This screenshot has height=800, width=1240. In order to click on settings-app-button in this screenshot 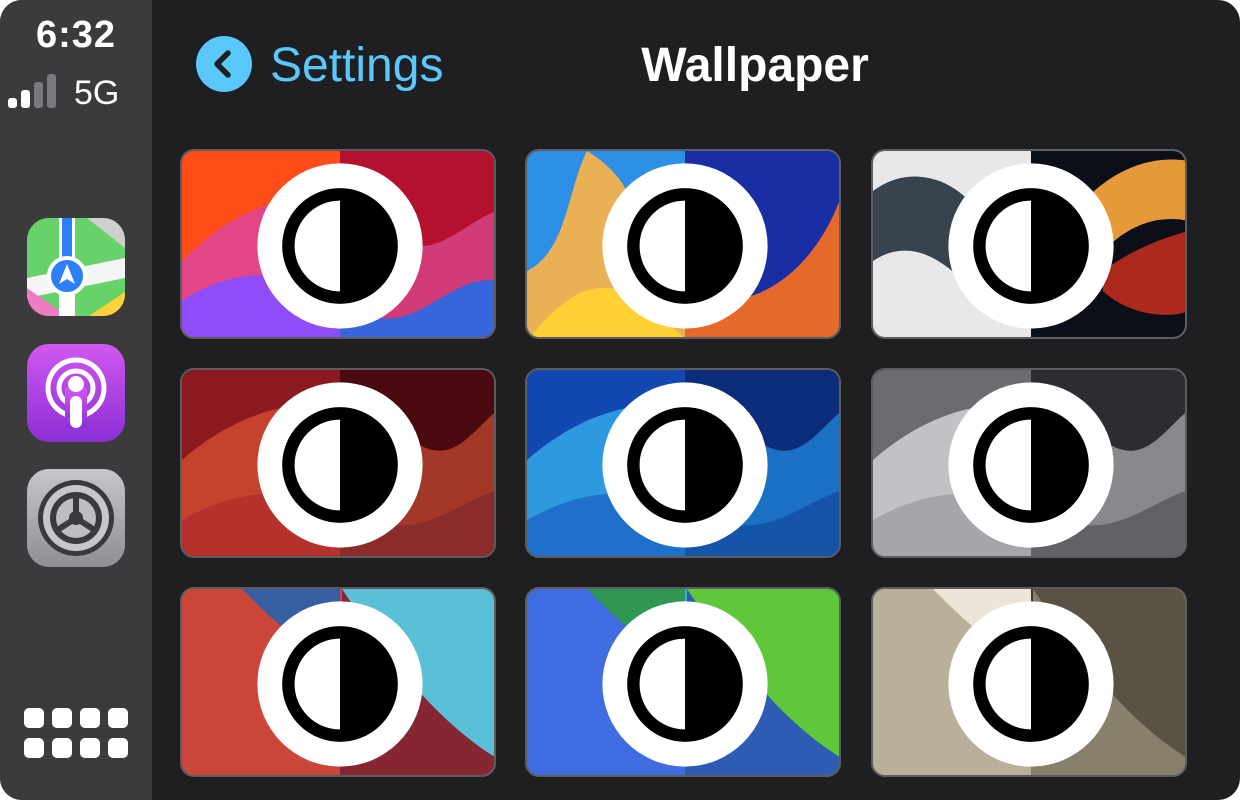, I will do `click(76, 518)`.